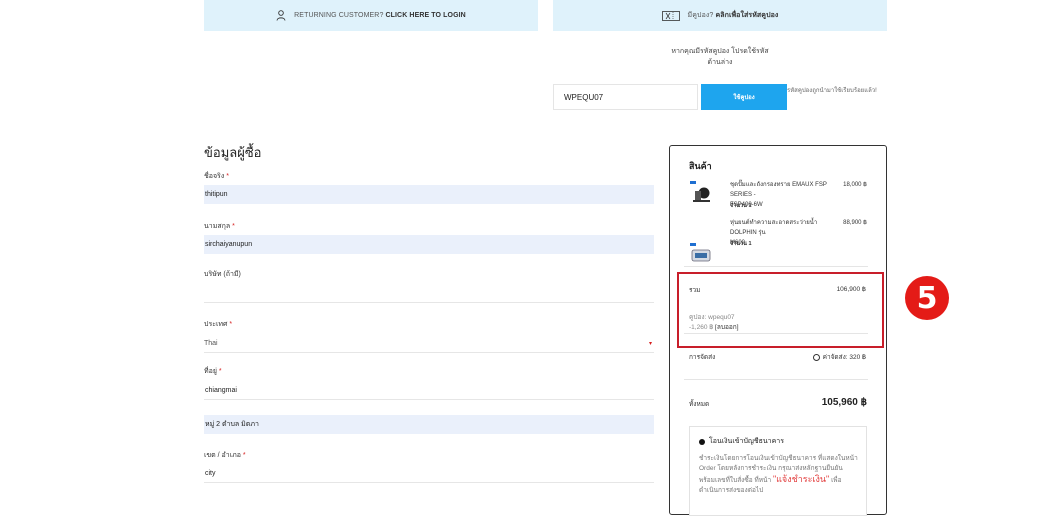  I want to click on step-badge: 5, so click(927, 298).